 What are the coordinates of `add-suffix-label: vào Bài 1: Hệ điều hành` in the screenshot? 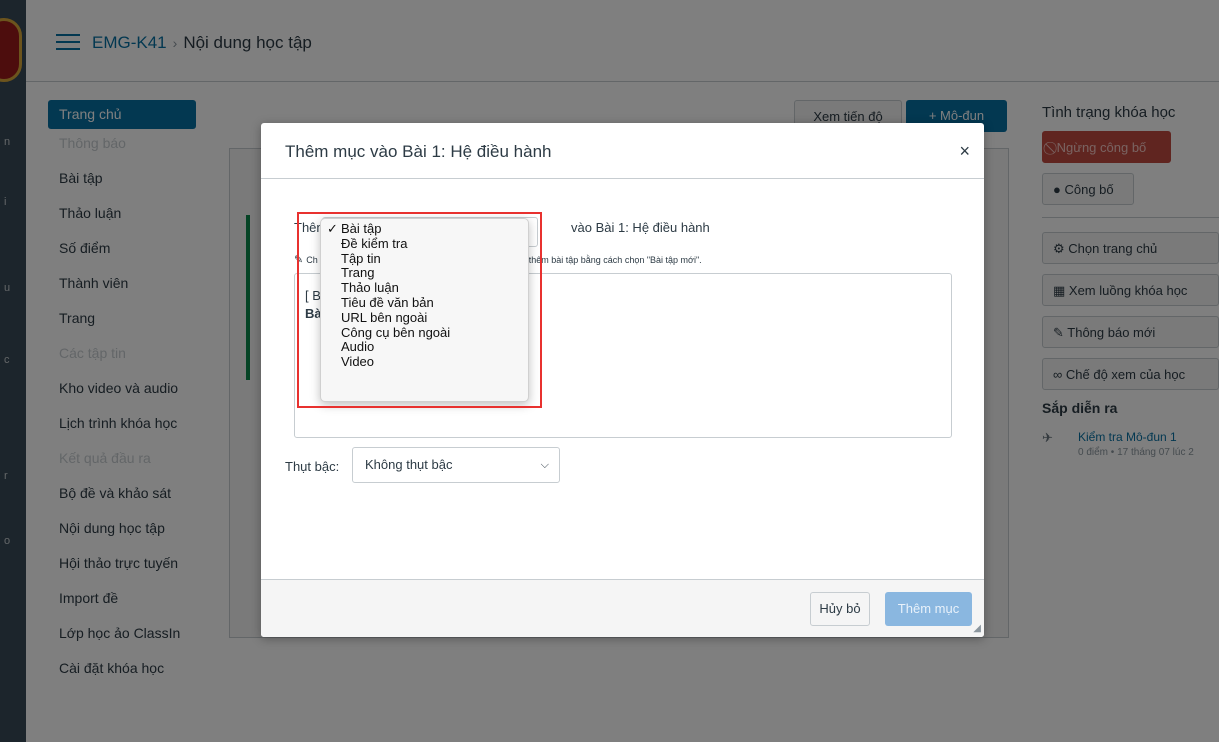 It's located at (640, 227).